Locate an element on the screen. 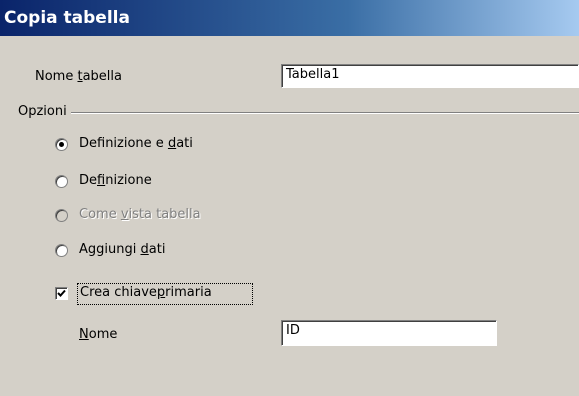  key-name-value: ID is located at coordinates (293, 330).